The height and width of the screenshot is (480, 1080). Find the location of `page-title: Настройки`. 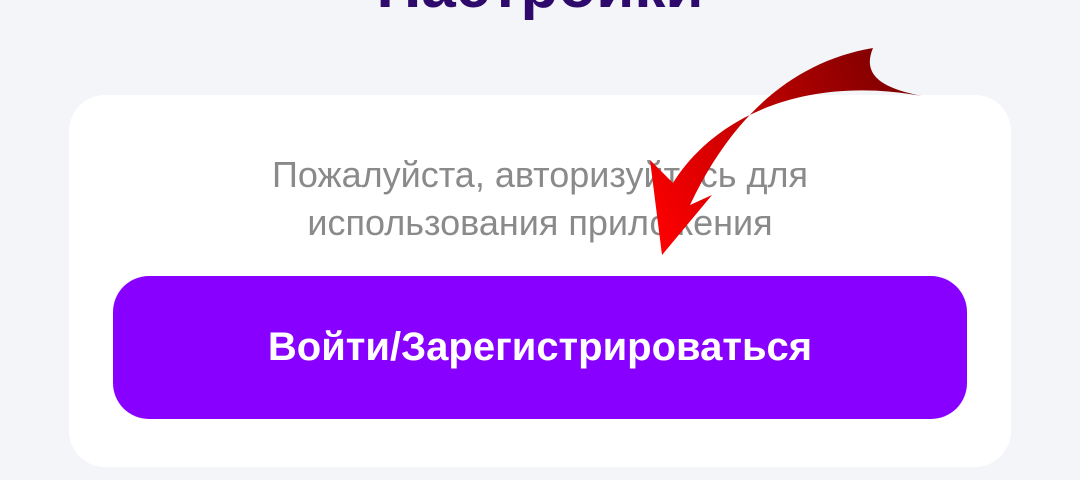

page-title: Настройки is located at coordinates (540, 9).